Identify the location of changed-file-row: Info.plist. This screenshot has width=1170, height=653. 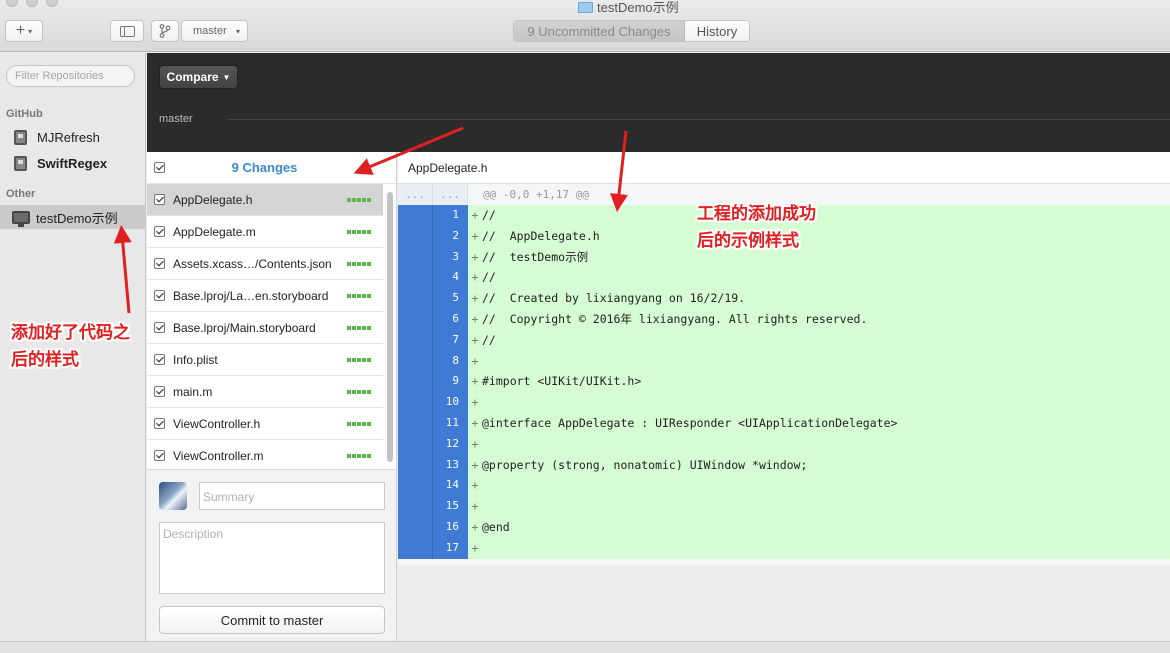
(265, 360).